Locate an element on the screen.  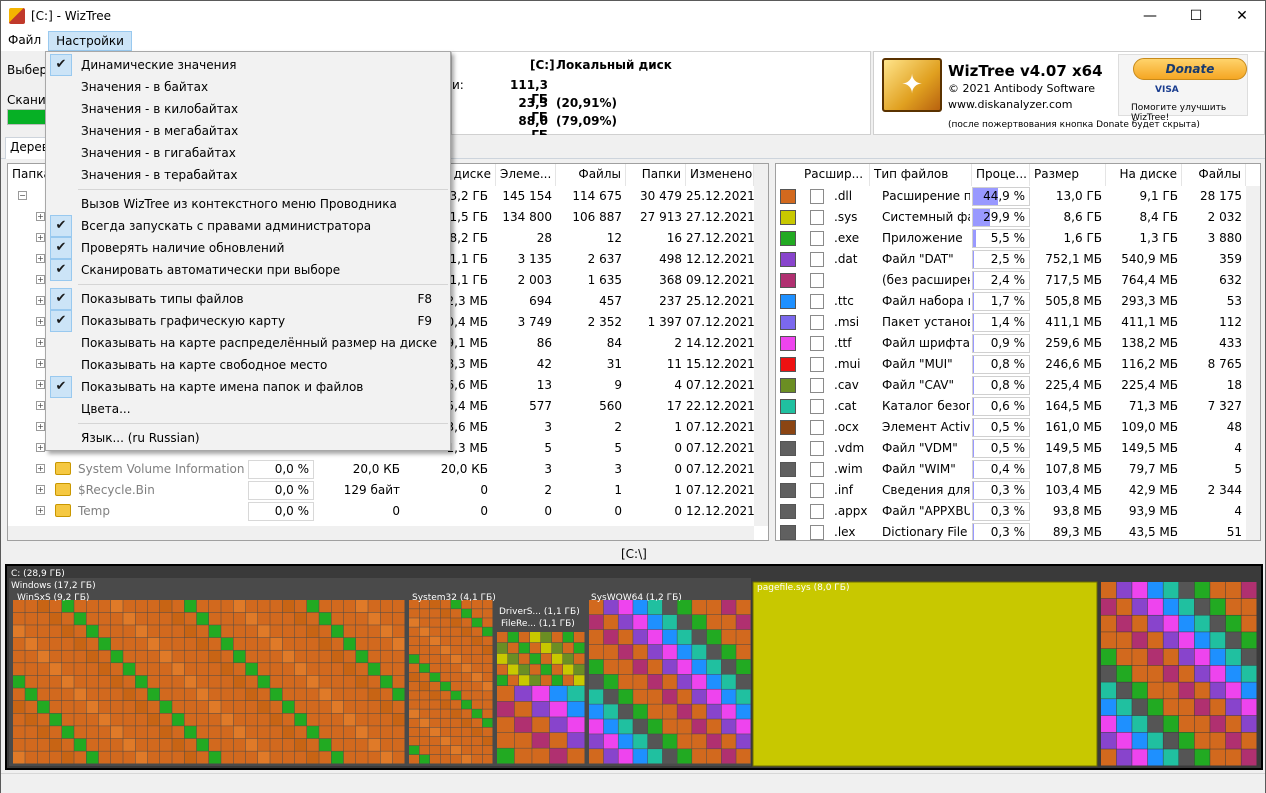
menu-item: Показывать на карте свободное место is located at coordinates (248, 365).